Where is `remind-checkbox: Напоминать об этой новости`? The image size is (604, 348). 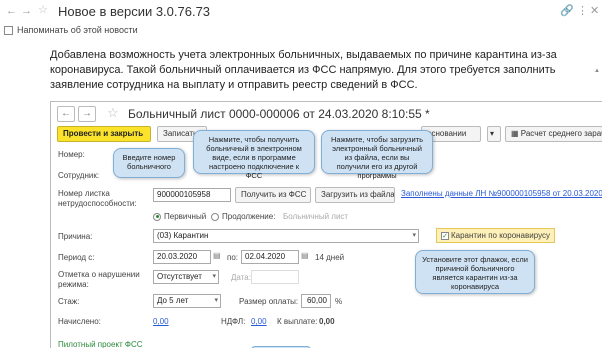 remind-checkbox: Напоминать об этой новости is located at coordinates (71, 30).